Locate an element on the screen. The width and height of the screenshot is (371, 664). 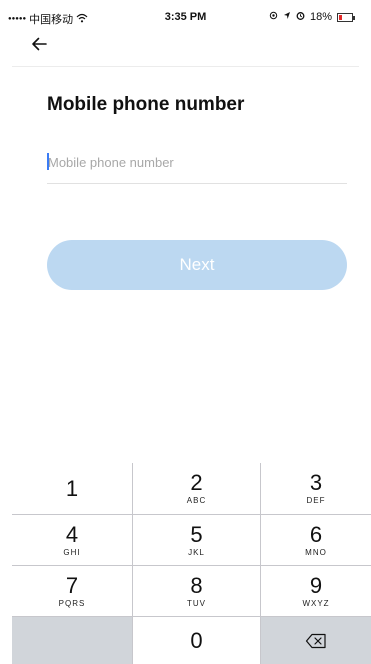
key-digit: 1 is located at coordinates (72, 488).